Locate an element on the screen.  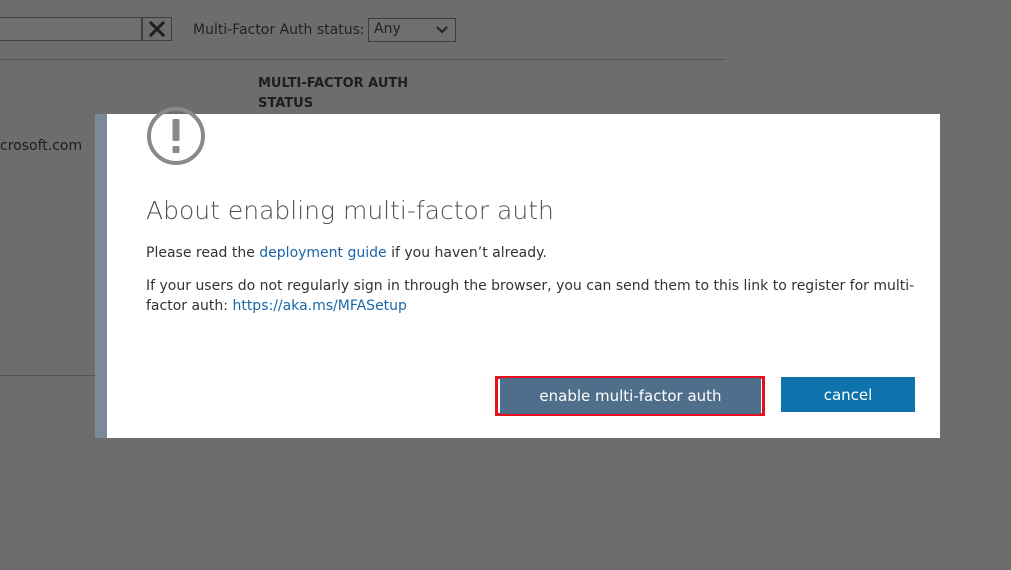
chevron-down-icon is located at coordinates (442, 30).